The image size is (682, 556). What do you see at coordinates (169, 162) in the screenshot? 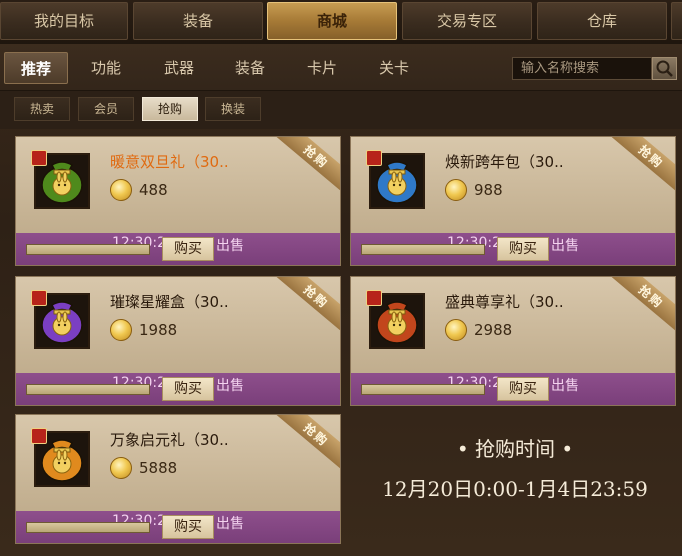
I see `product-name: 暖意双旦礼（30..` at bounding box center [169, 162].